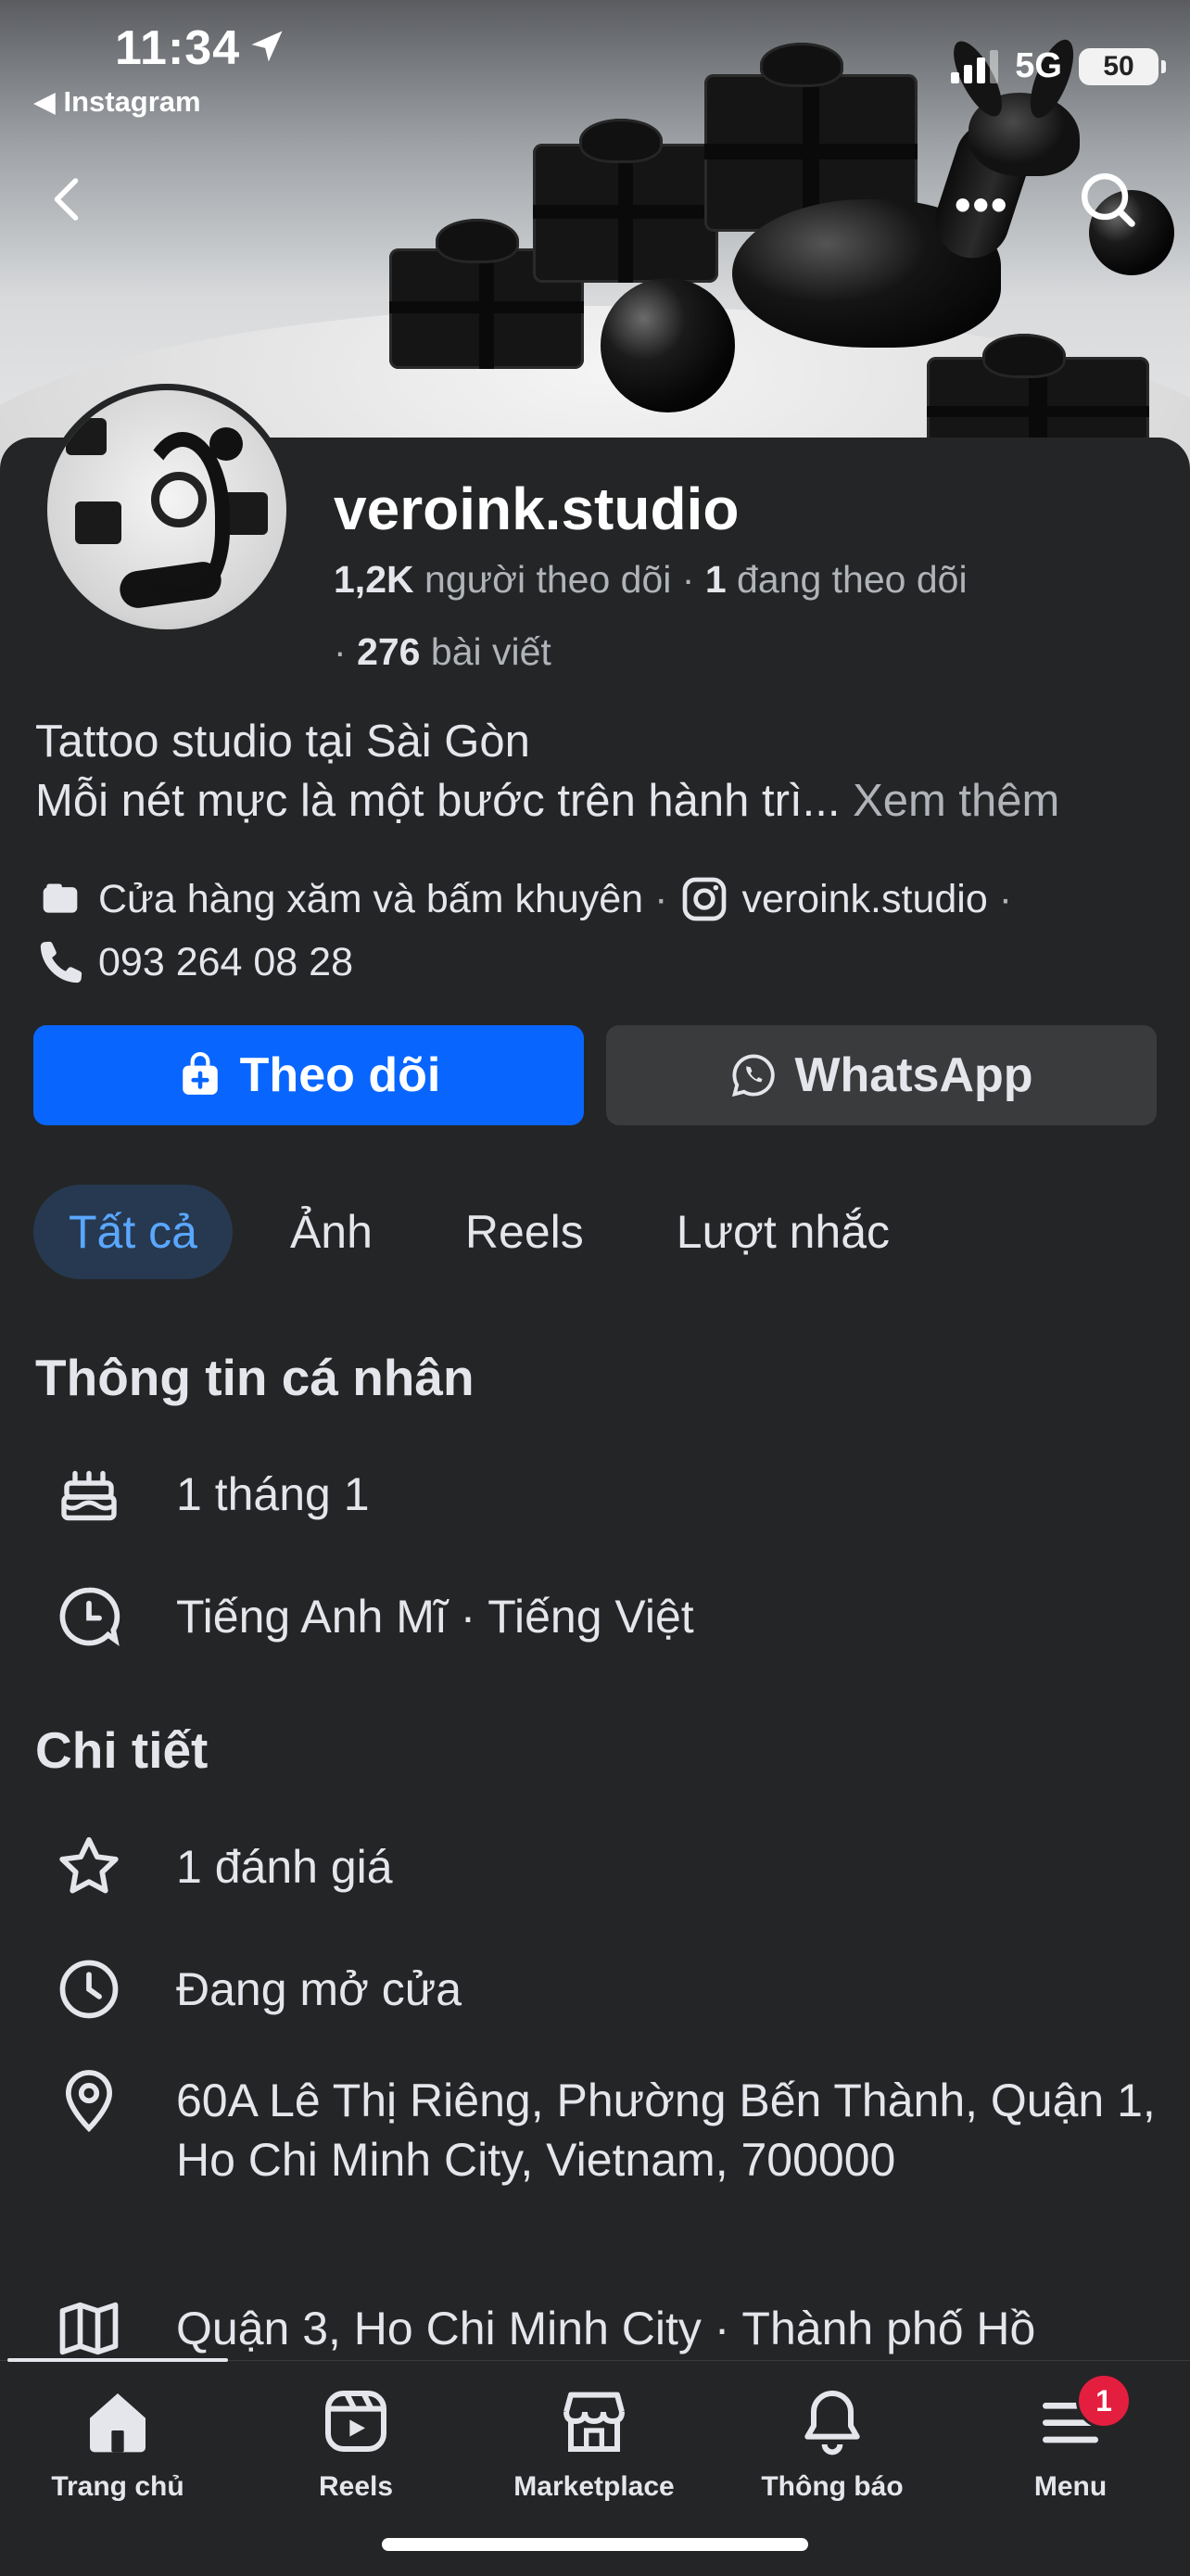 The image size is (1190, 2576). I want to click on back-arrow-icon, so click(68, 199).